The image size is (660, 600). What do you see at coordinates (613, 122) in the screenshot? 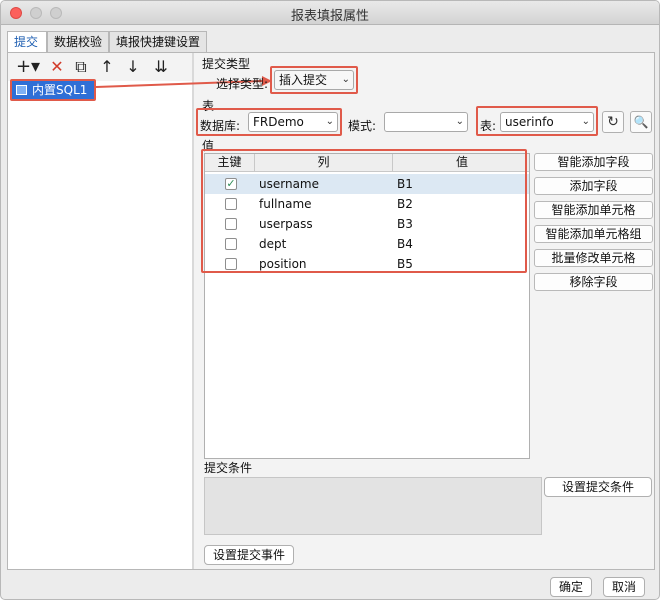
I see `refresh-icon: ↻` at bounding box center [613, 122].